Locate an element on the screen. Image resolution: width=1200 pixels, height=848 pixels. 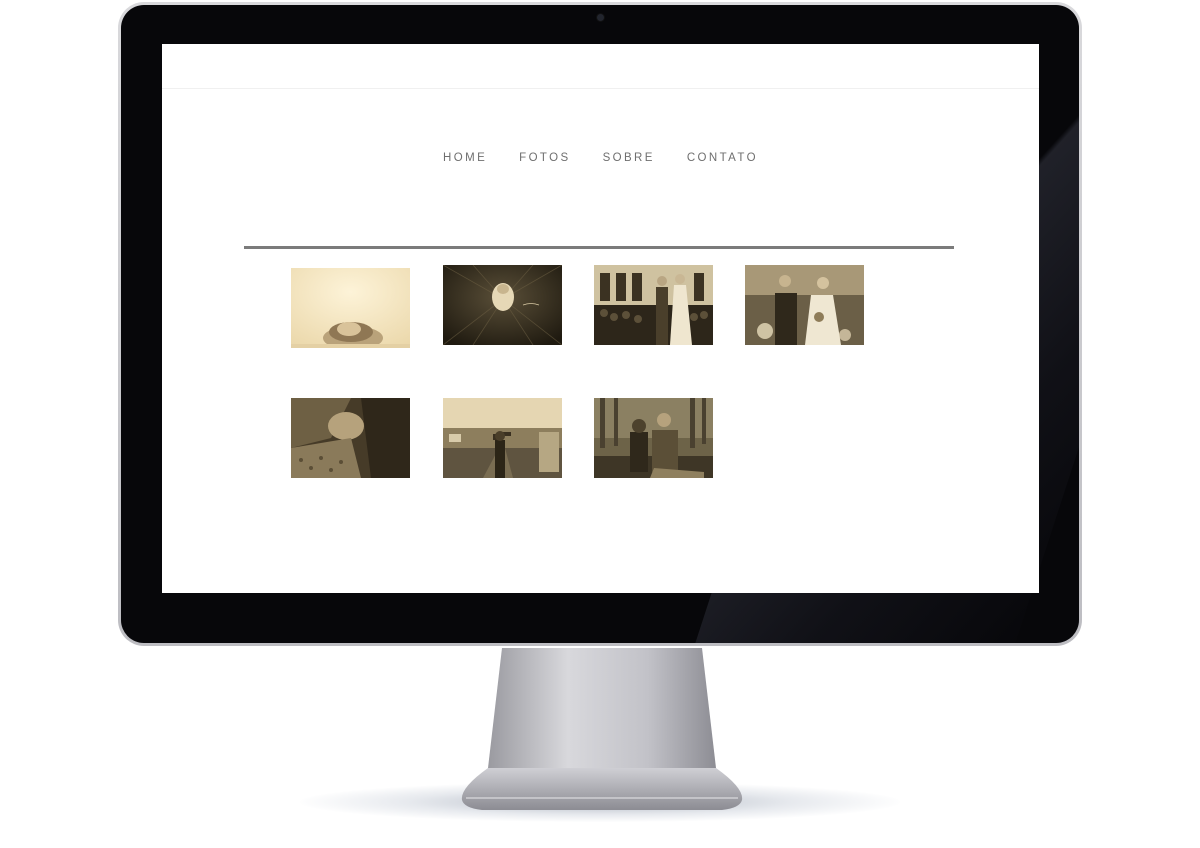
gallery-photo-wedding-altar is located at coordinates (653, 305).